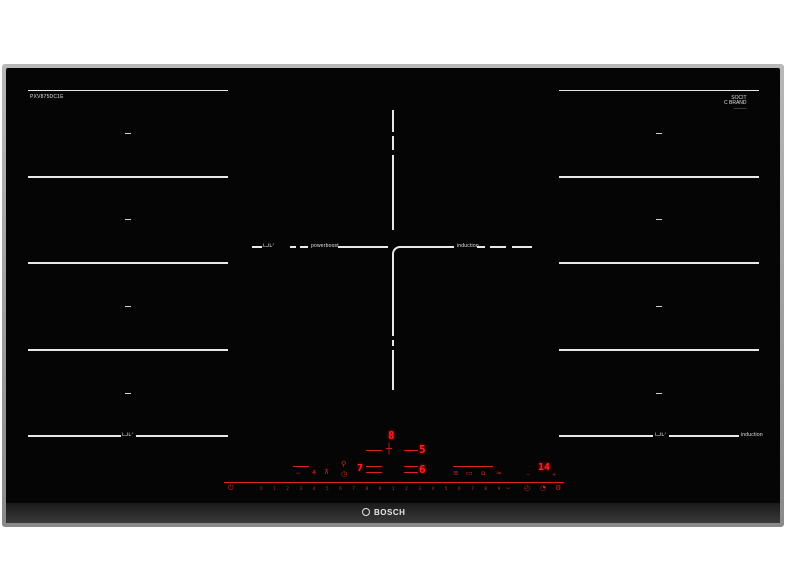 The image size is (786, 587). What do you see at coordinates (411, 466) in the screenshot?
I see `slider-bar-mid-right-a` at bounding box center [411, 466].